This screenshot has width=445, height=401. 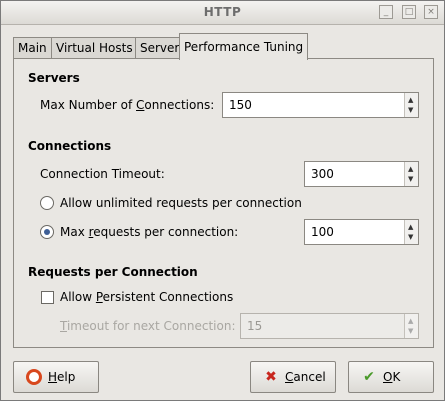 What do you see at coordinates (409, 12) in the screenshot?
I see `maximize-icon: □` at bounding box center [409, 12].